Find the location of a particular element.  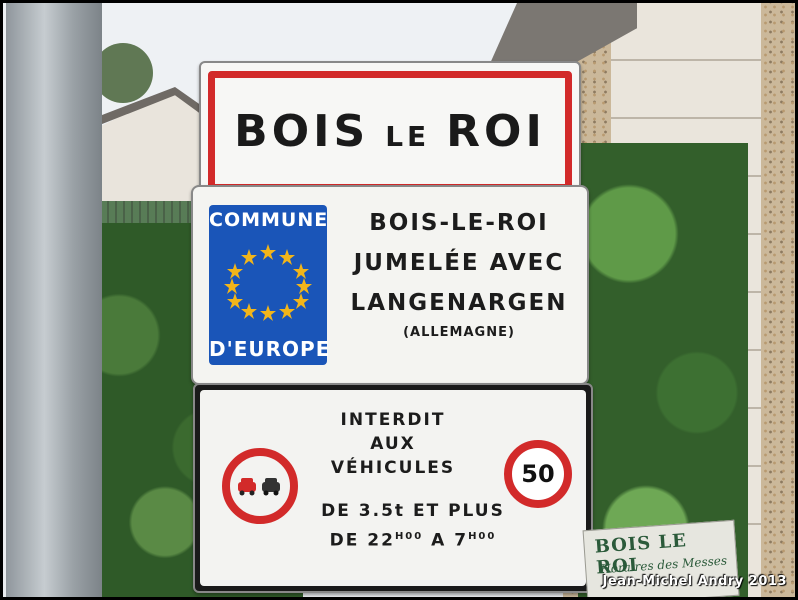

no-overtaking-icon is located at coordinates (260, 486).